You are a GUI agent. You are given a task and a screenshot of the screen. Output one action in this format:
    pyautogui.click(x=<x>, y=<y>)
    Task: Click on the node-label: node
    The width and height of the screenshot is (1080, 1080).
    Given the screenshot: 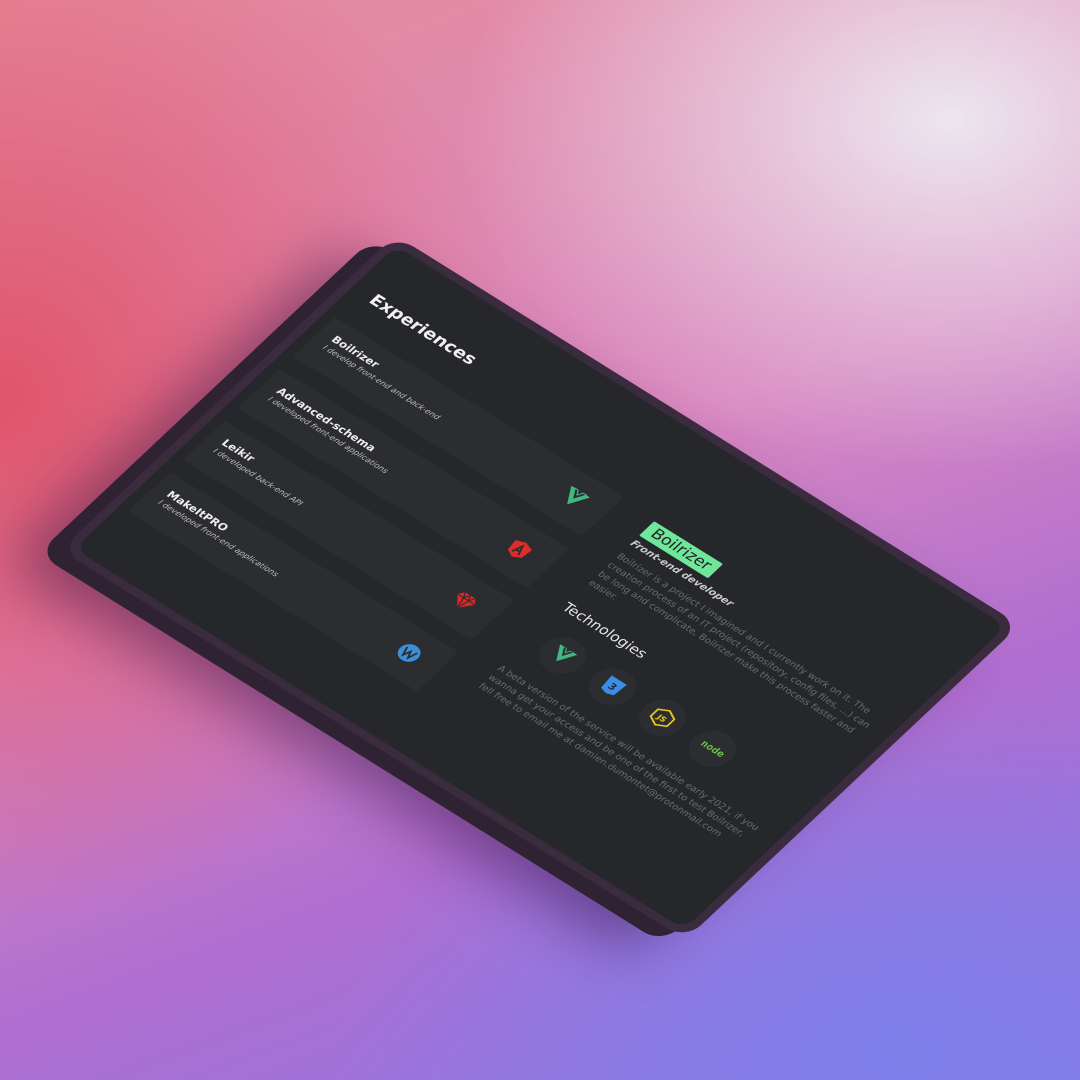 What is the action you would take?
    pyautogui.click(x=712, y=749)
    